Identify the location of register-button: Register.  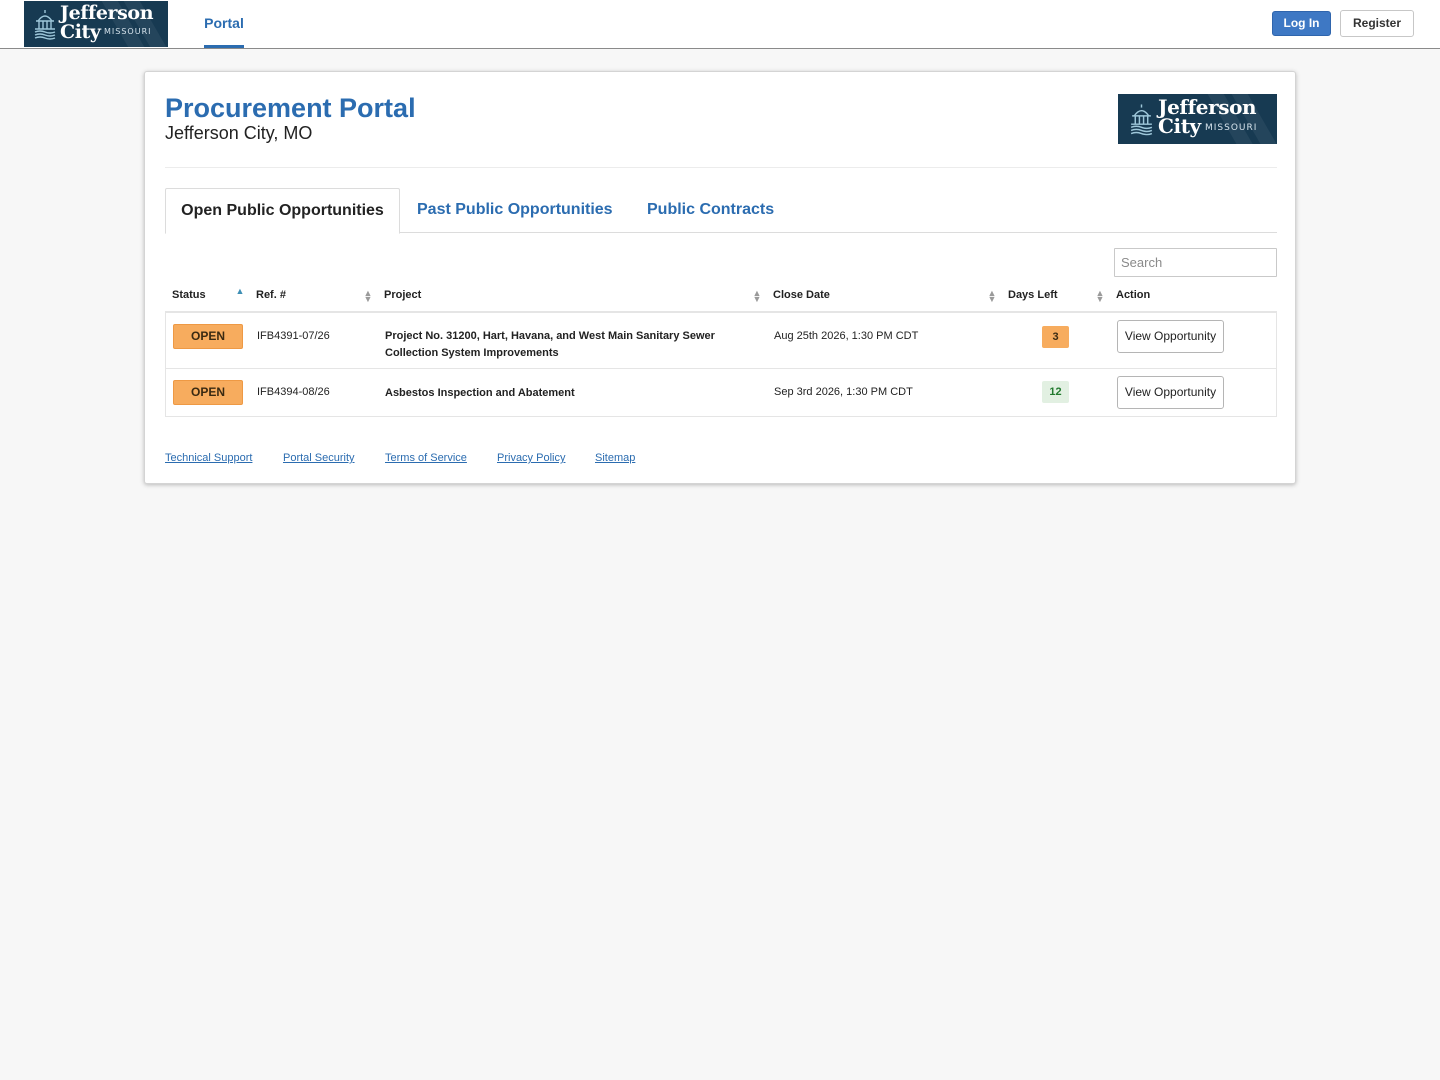
(1377, 23).